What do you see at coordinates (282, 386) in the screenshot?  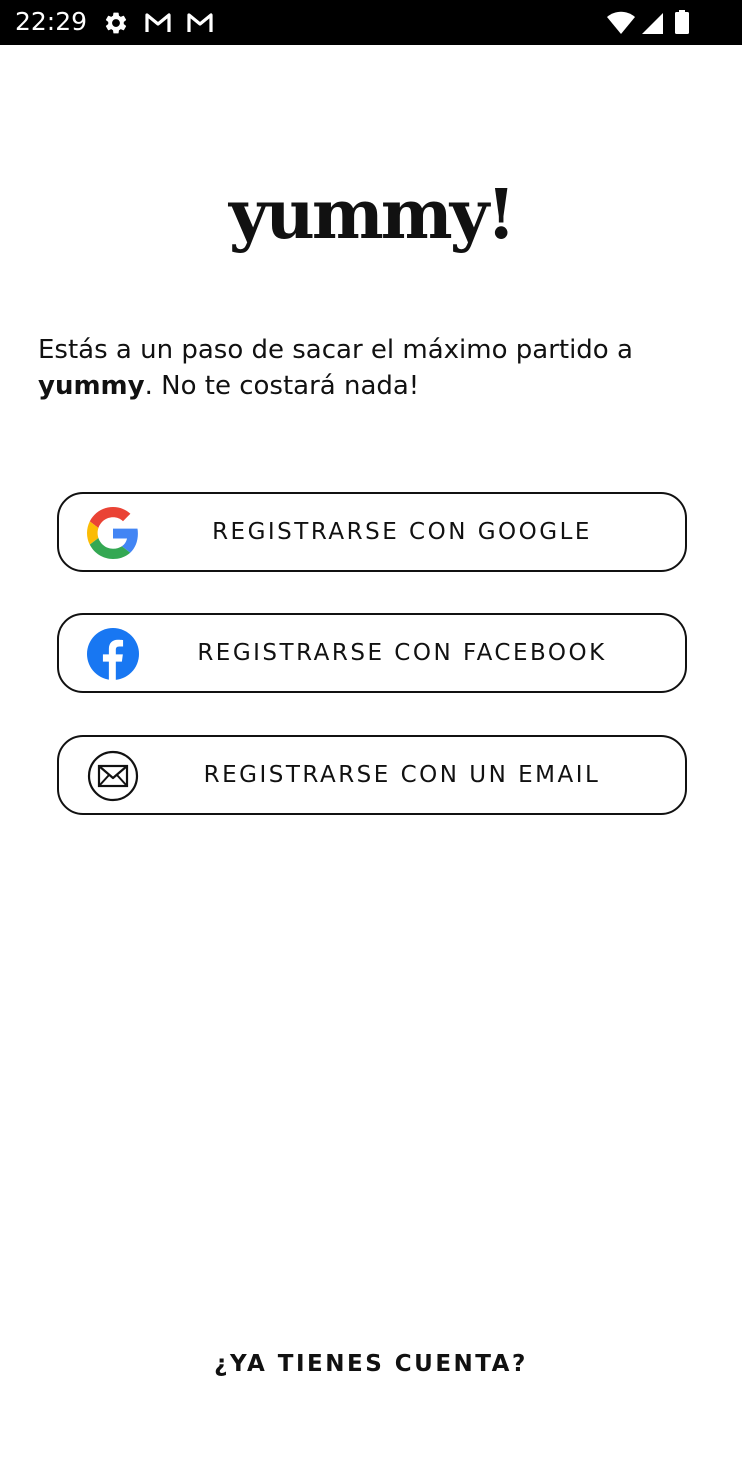 I see `intro-text-after: . No te costará nada!` at bounding box center [282, 386].